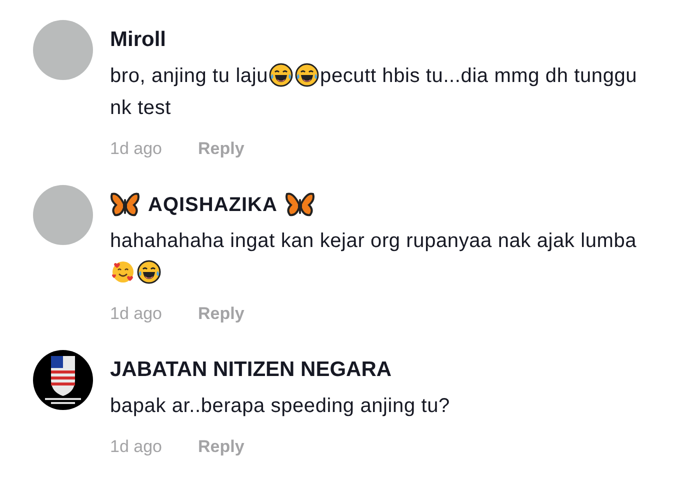  Describe the element at coordinates (138, 40) in the screenshot. I see `username: Miroll` at that location.